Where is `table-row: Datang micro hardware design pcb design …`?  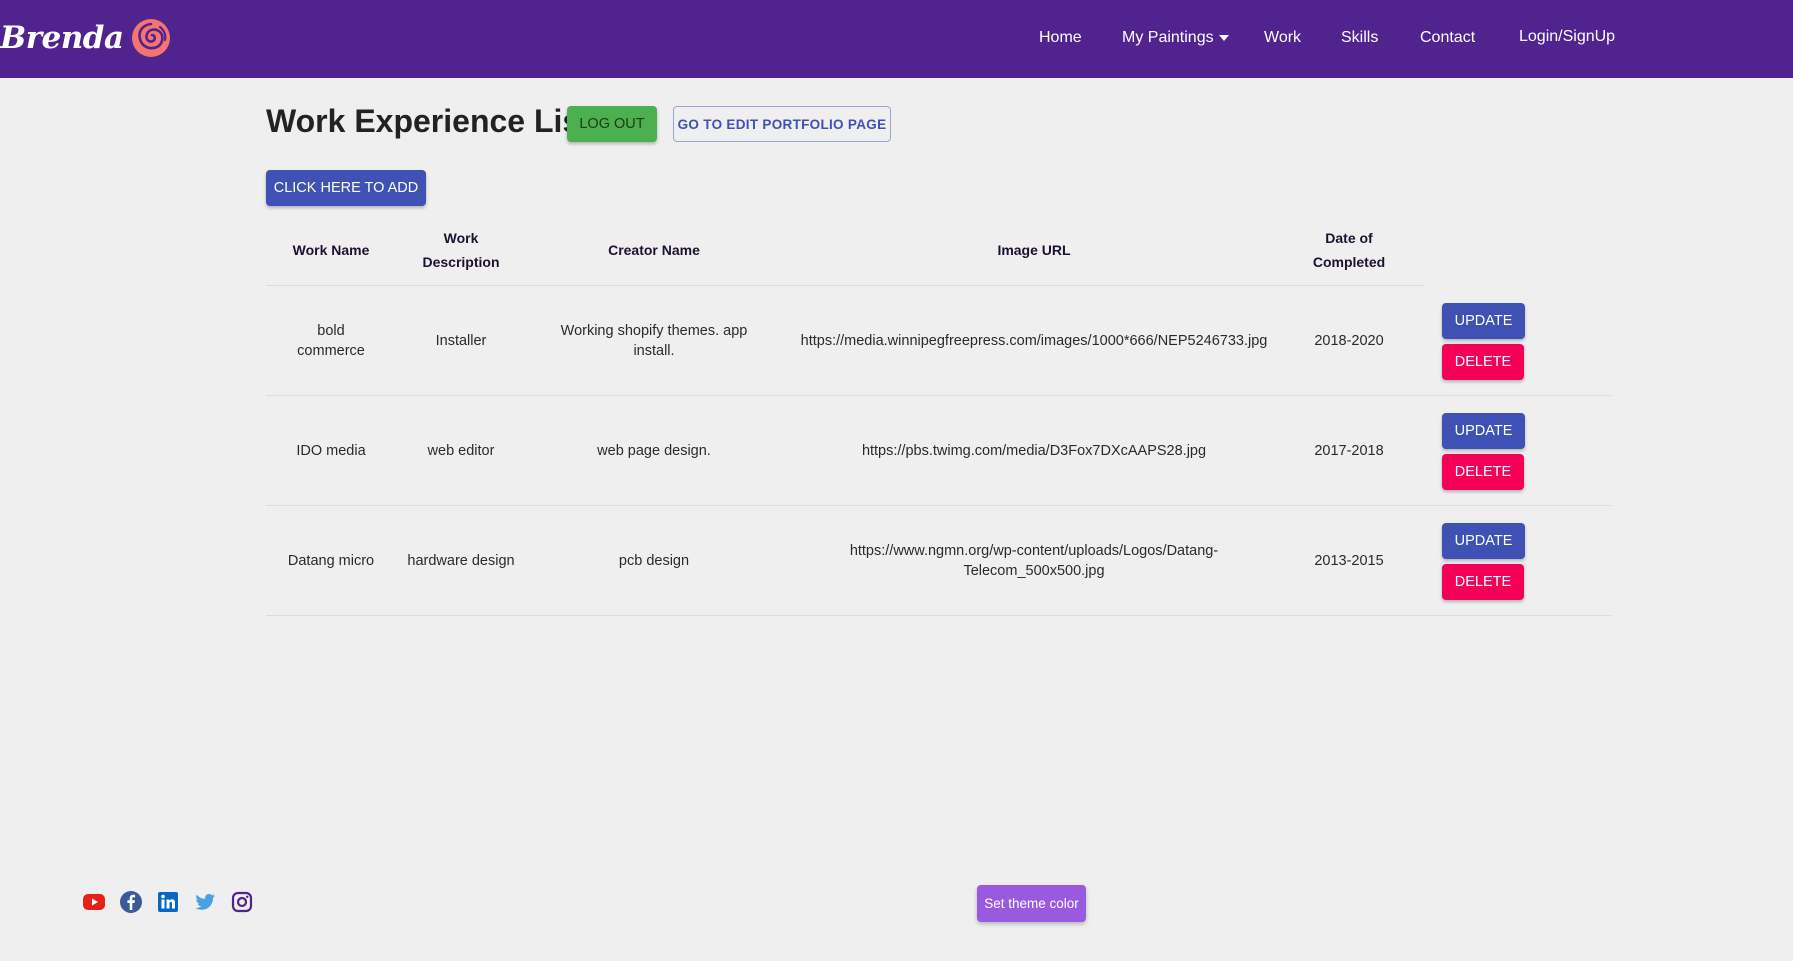 table-row: Datang micro hardware design pcb design … is located at coordinates (938, 561).